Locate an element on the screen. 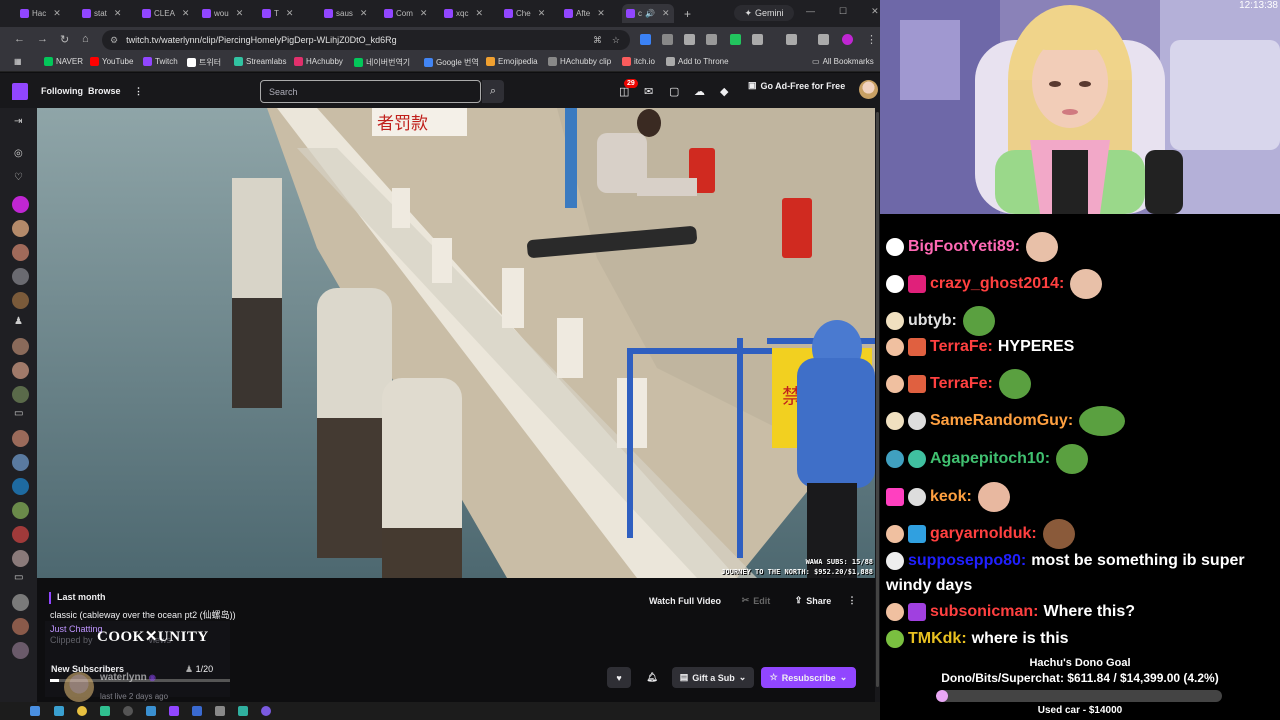 The image size is (1280, 720). sidebar-icon is located at coordinates (791, 39).